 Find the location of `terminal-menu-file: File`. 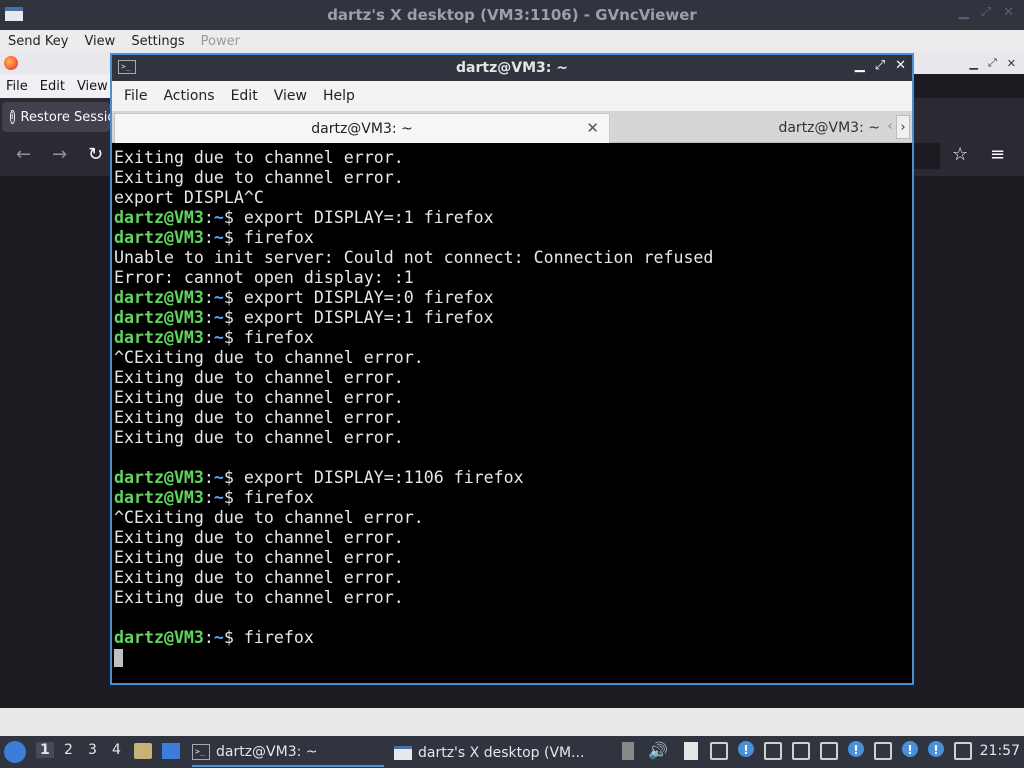

terminal-menu-file: File is located at coordinates (135, 96).